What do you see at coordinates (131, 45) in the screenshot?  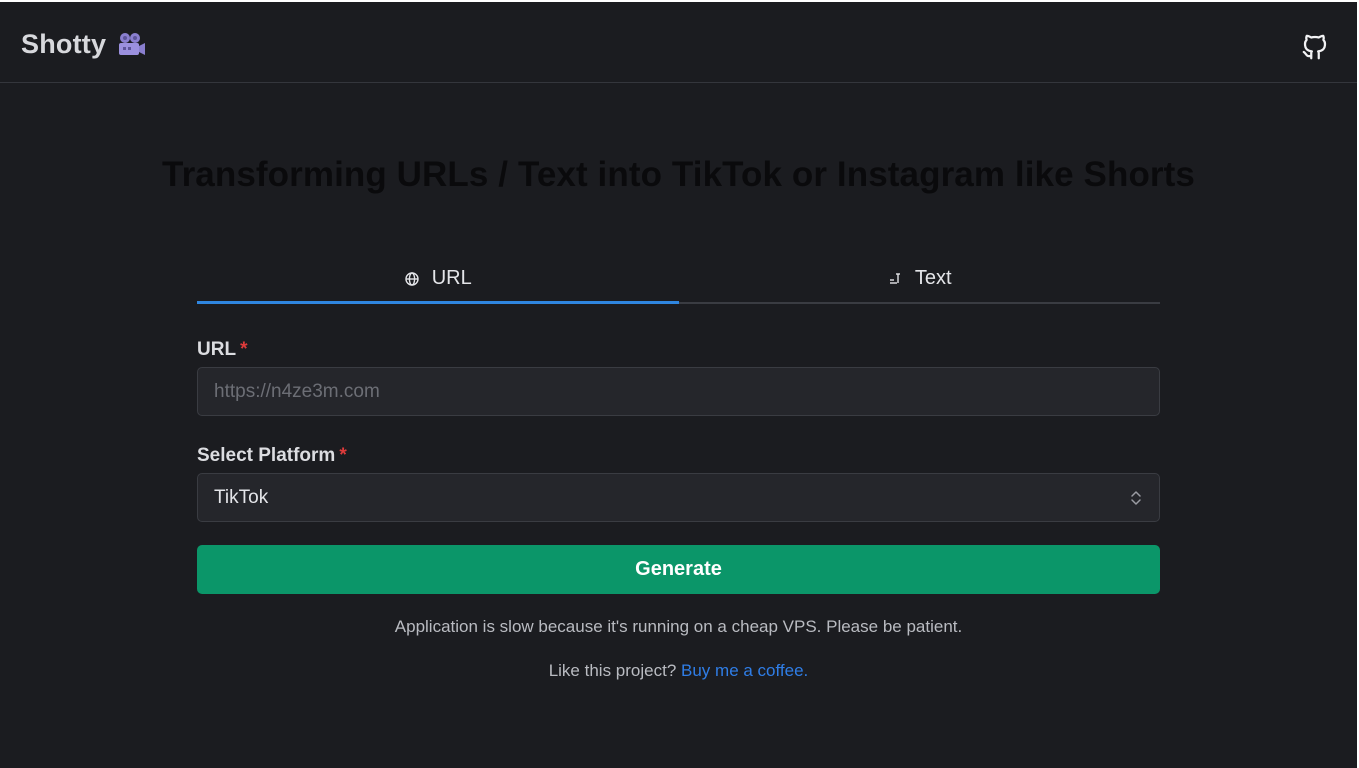 I see `movie-camera-icon` at bounding box center [131, 45].